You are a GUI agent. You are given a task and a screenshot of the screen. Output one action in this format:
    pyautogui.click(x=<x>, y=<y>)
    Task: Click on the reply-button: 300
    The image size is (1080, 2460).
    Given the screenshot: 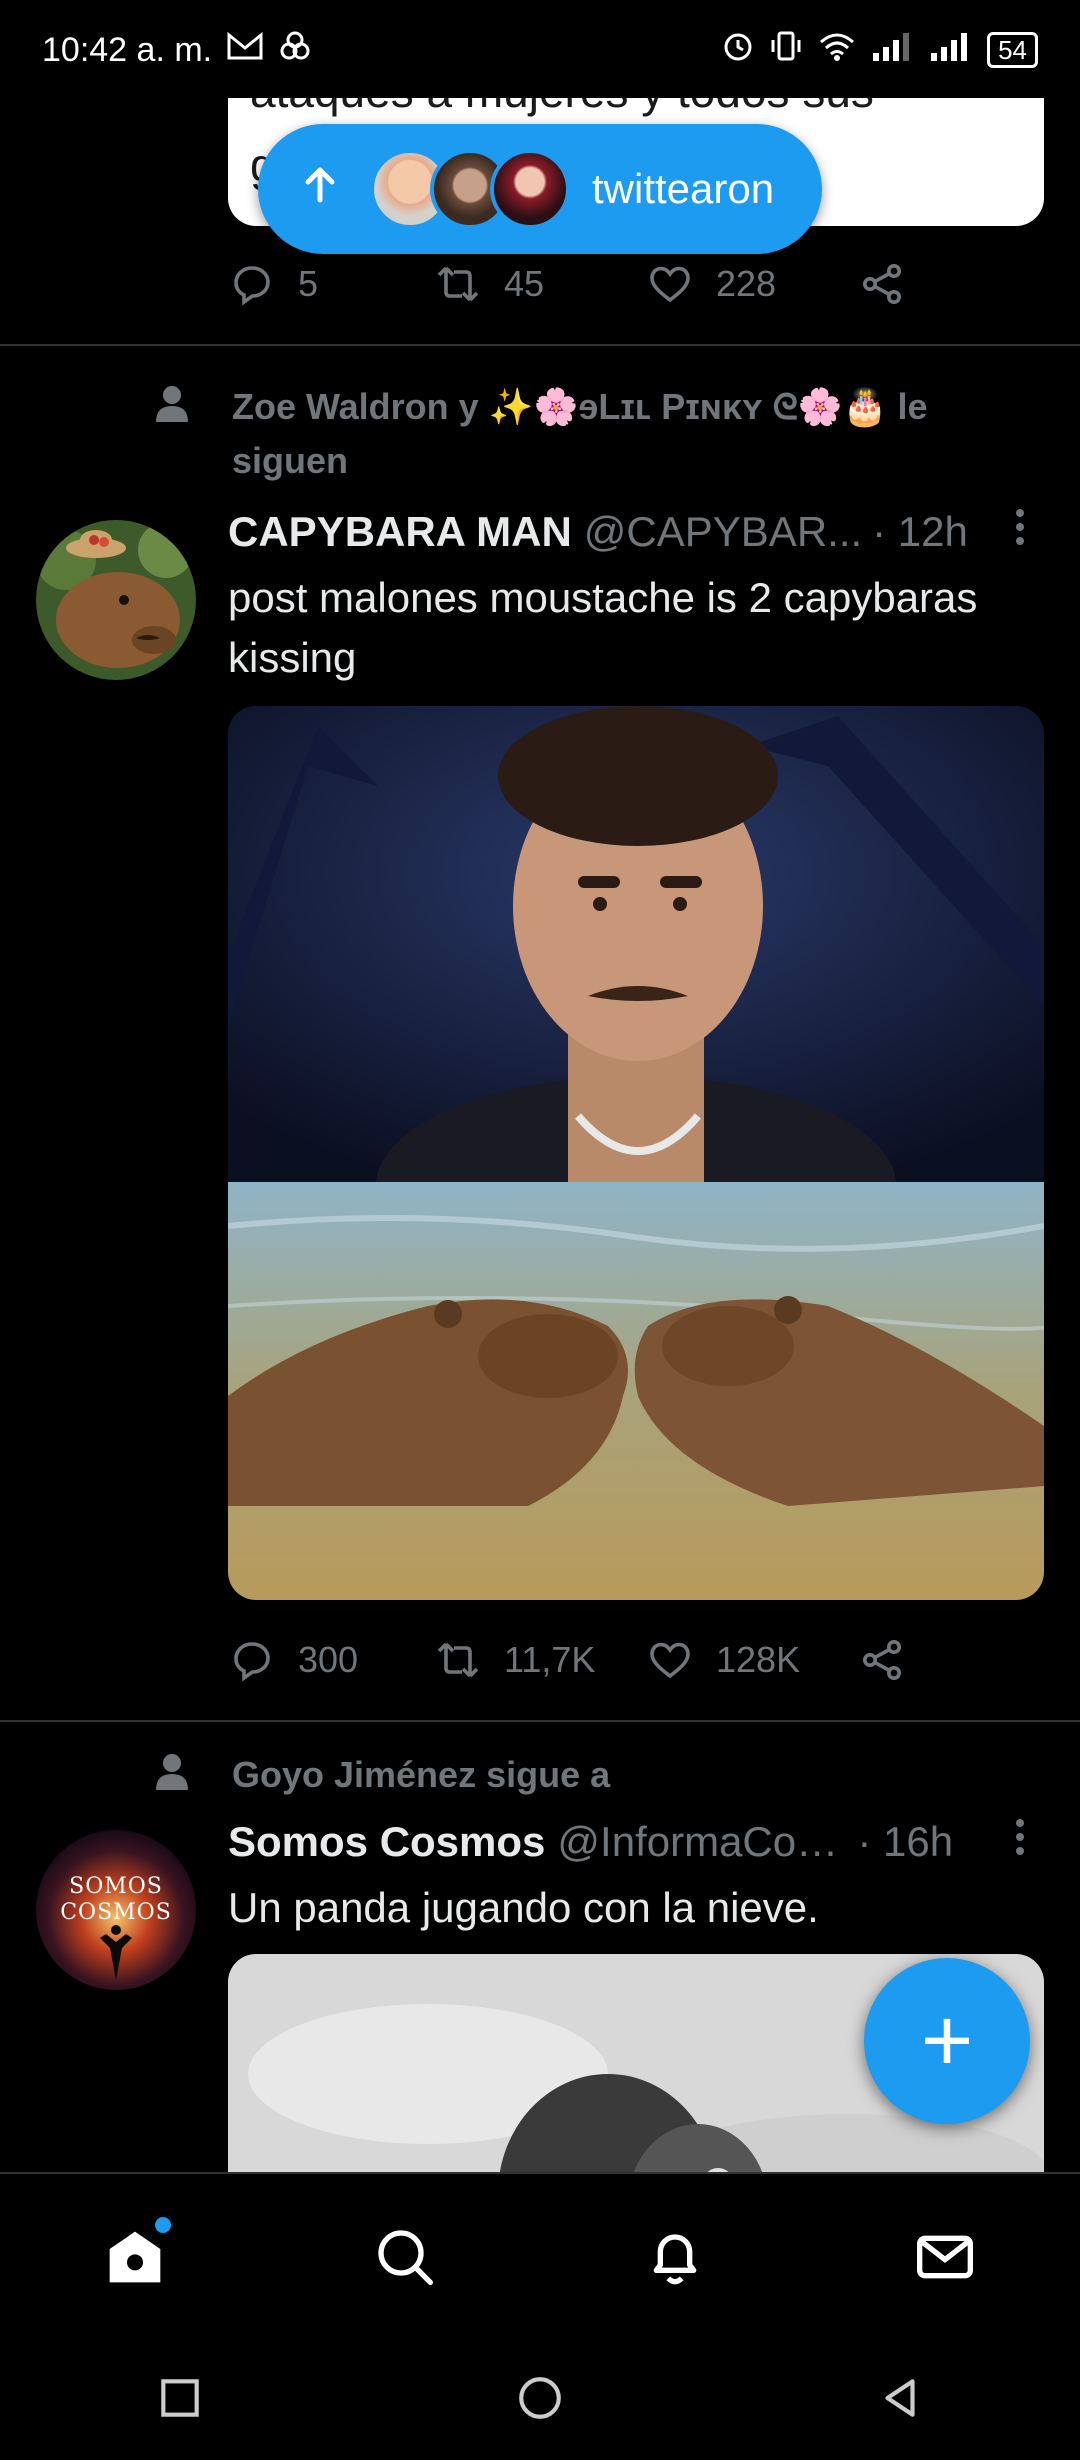 What is the action you would take?
    pyautogui.click(x=331, y=1660)
    